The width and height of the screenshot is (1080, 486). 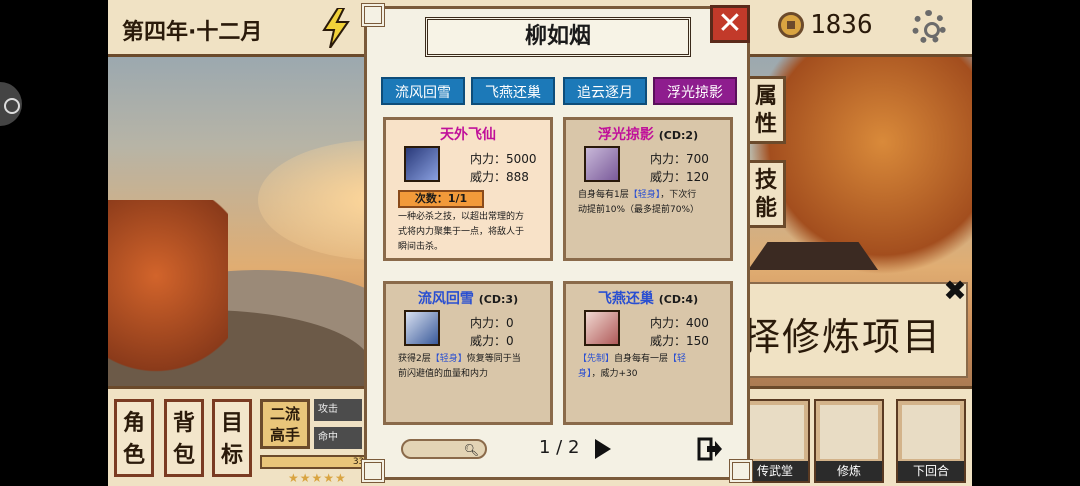 What do you see at coordinates (775, 432) in the screenshot?
I see `martial-hall-icon` at bounding box center [775, 432].